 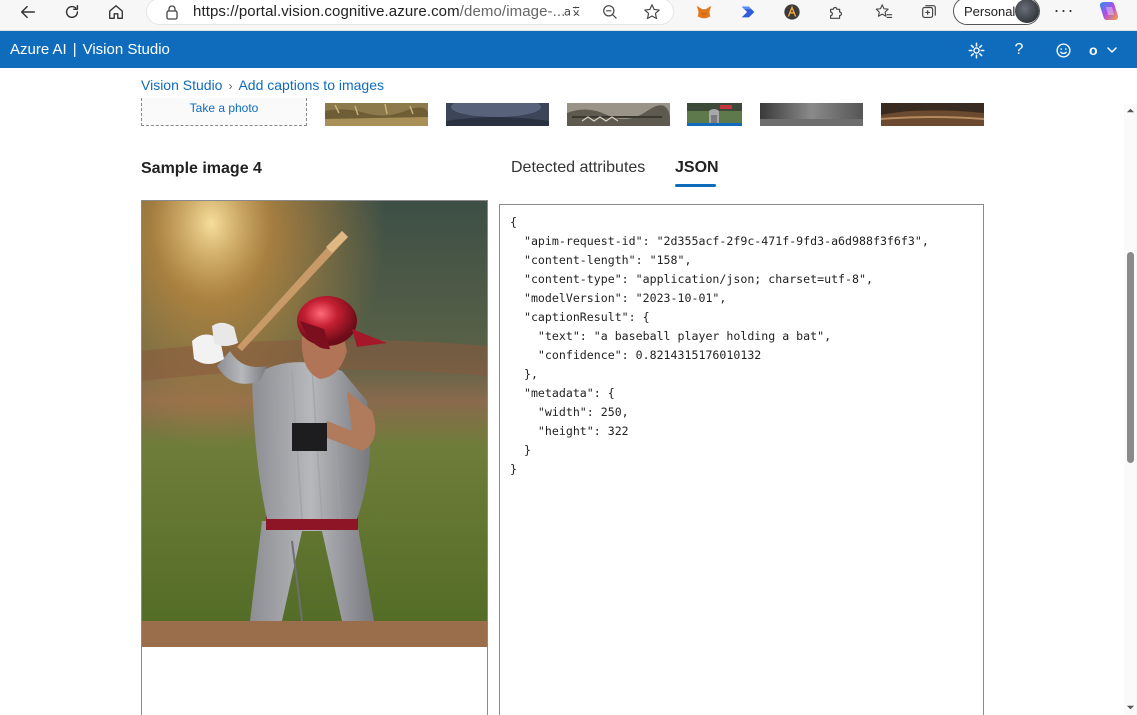 What do you see at coordinates (568, 49) in the screenshot?
I see `azure-header: Azure AI | Vision Studio ? o` at bounding box center [568, 49].